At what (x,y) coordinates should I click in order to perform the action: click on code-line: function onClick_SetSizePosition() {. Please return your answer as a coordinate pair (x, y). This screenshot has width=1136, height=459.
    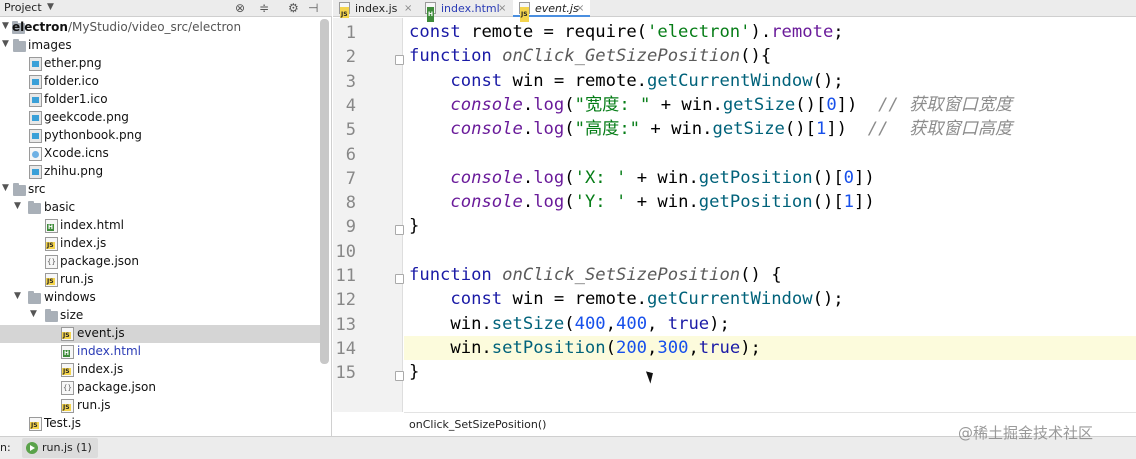
    Looking at the image, I should click on (595, 275).